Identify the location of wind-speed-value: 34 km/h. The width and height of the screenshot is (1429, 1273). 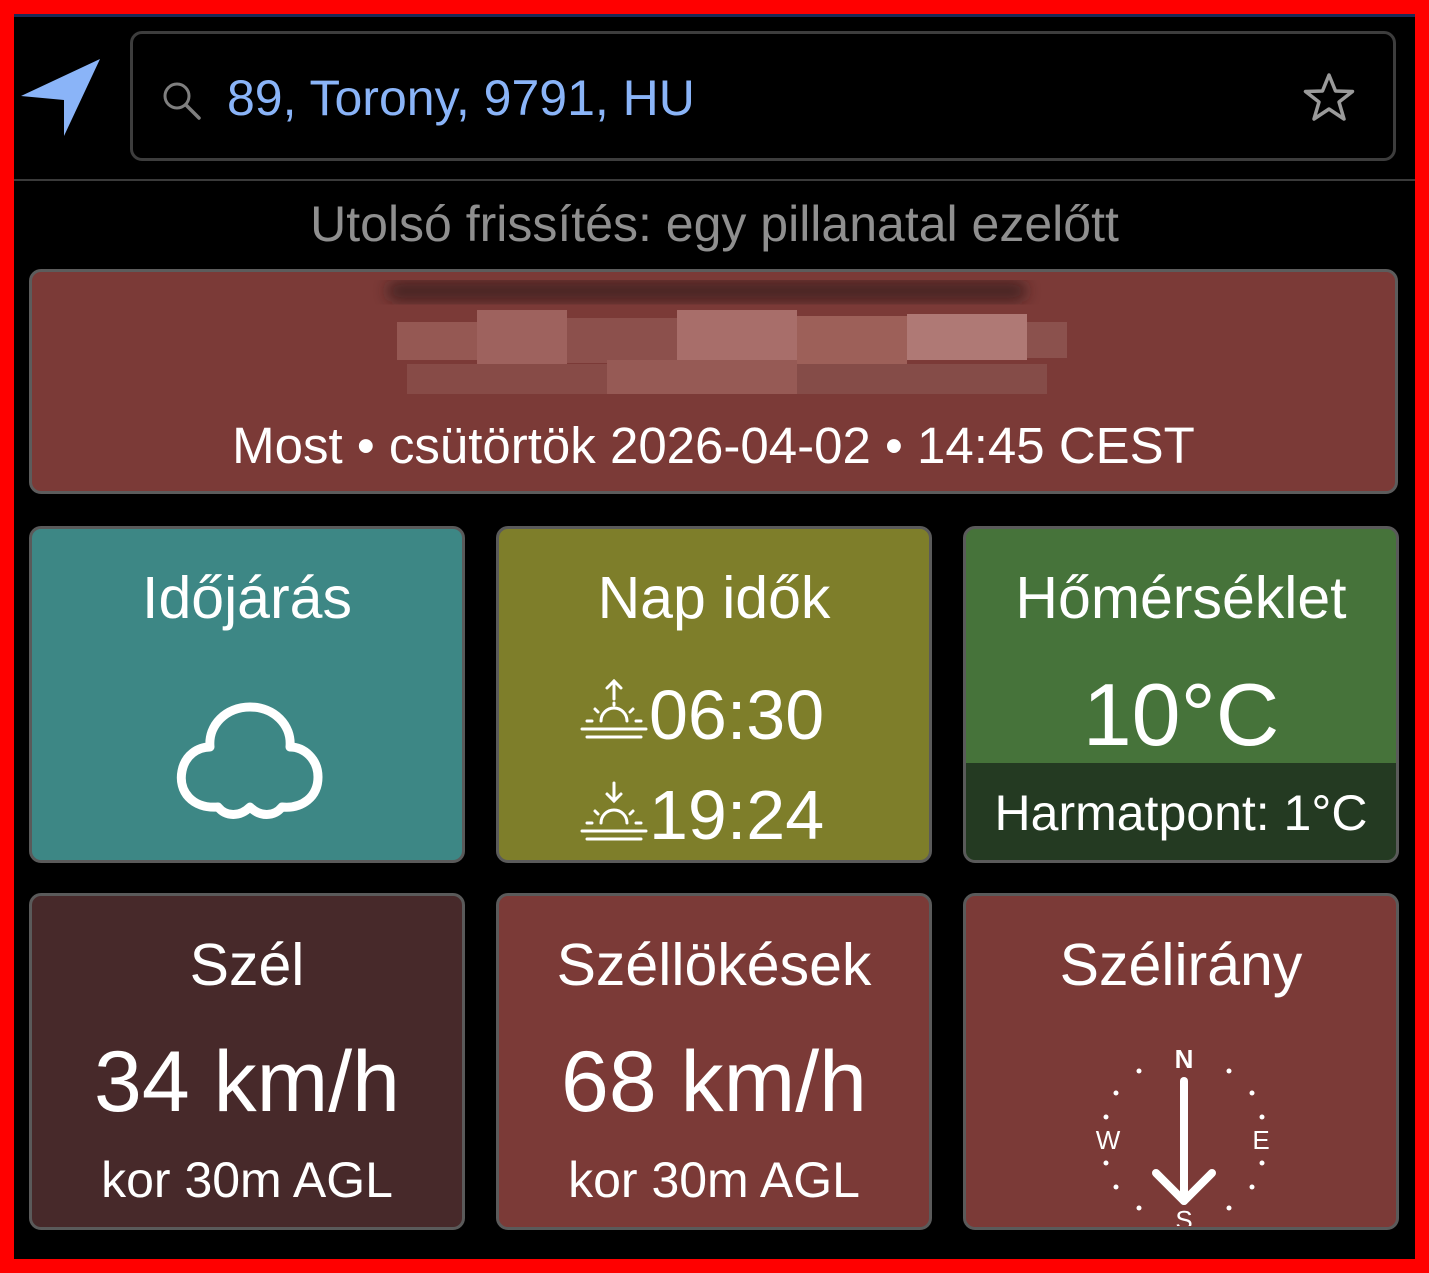
(247, 1082).